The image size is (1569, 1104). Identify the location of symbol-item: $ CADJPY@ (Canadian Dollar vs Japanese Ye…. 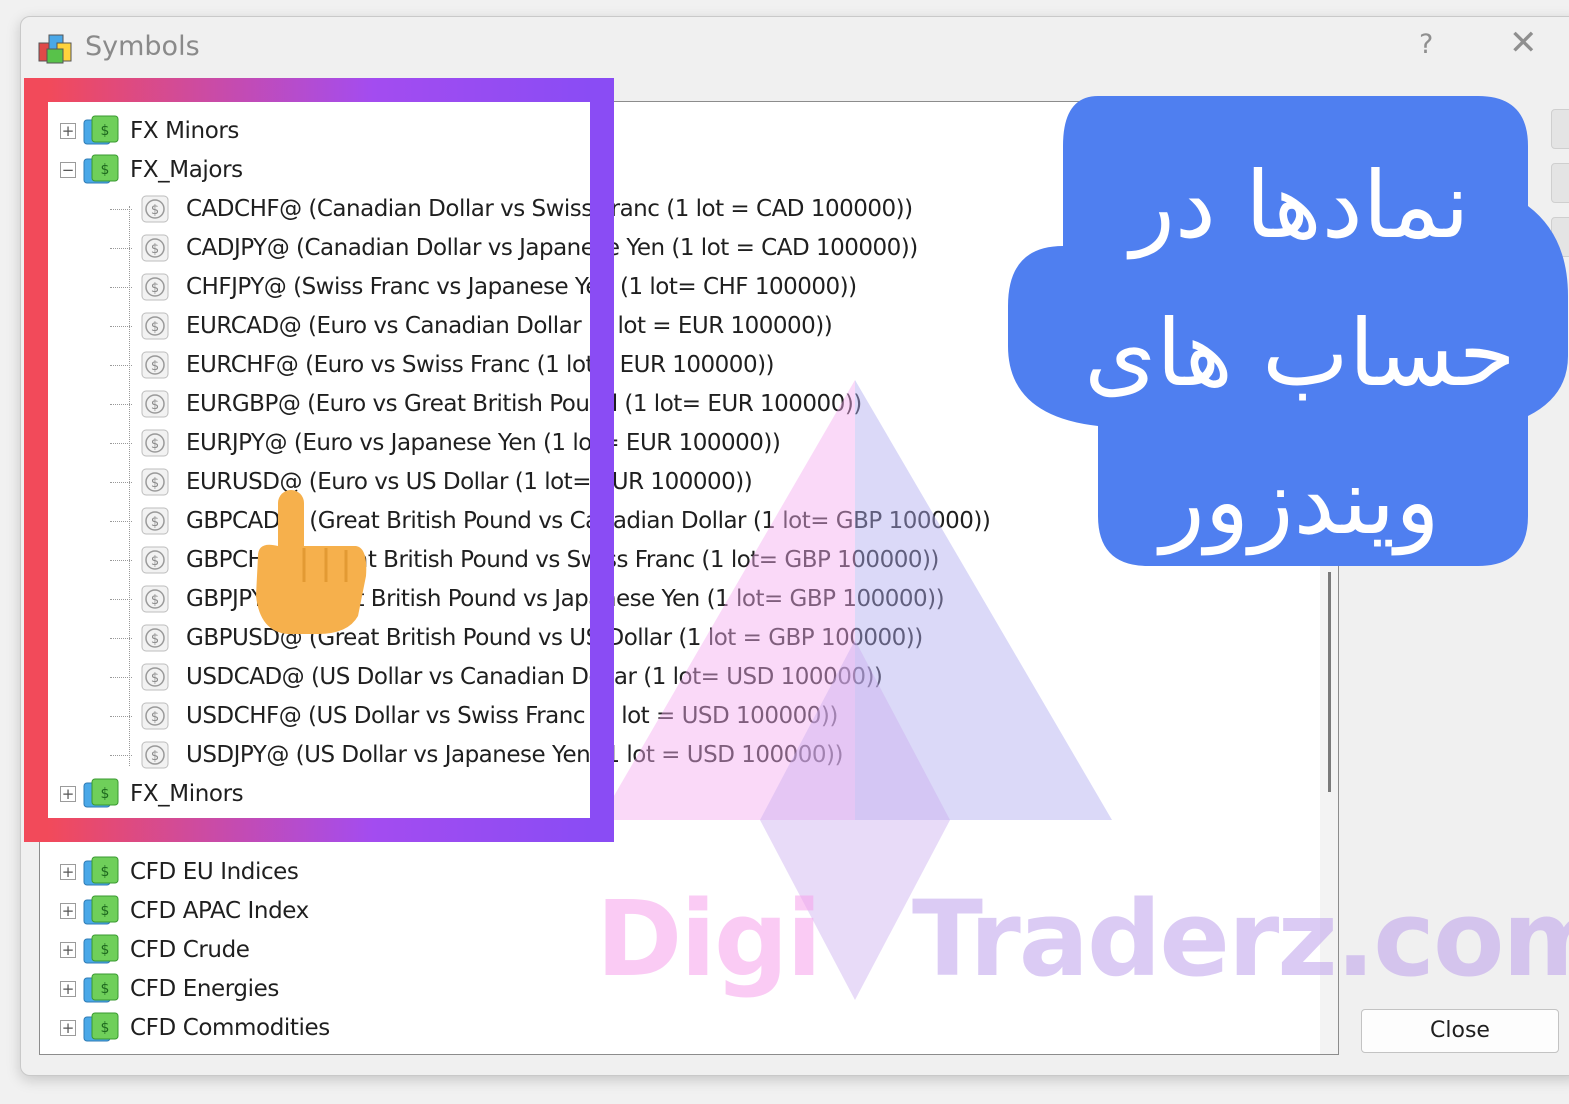
(514, 248).